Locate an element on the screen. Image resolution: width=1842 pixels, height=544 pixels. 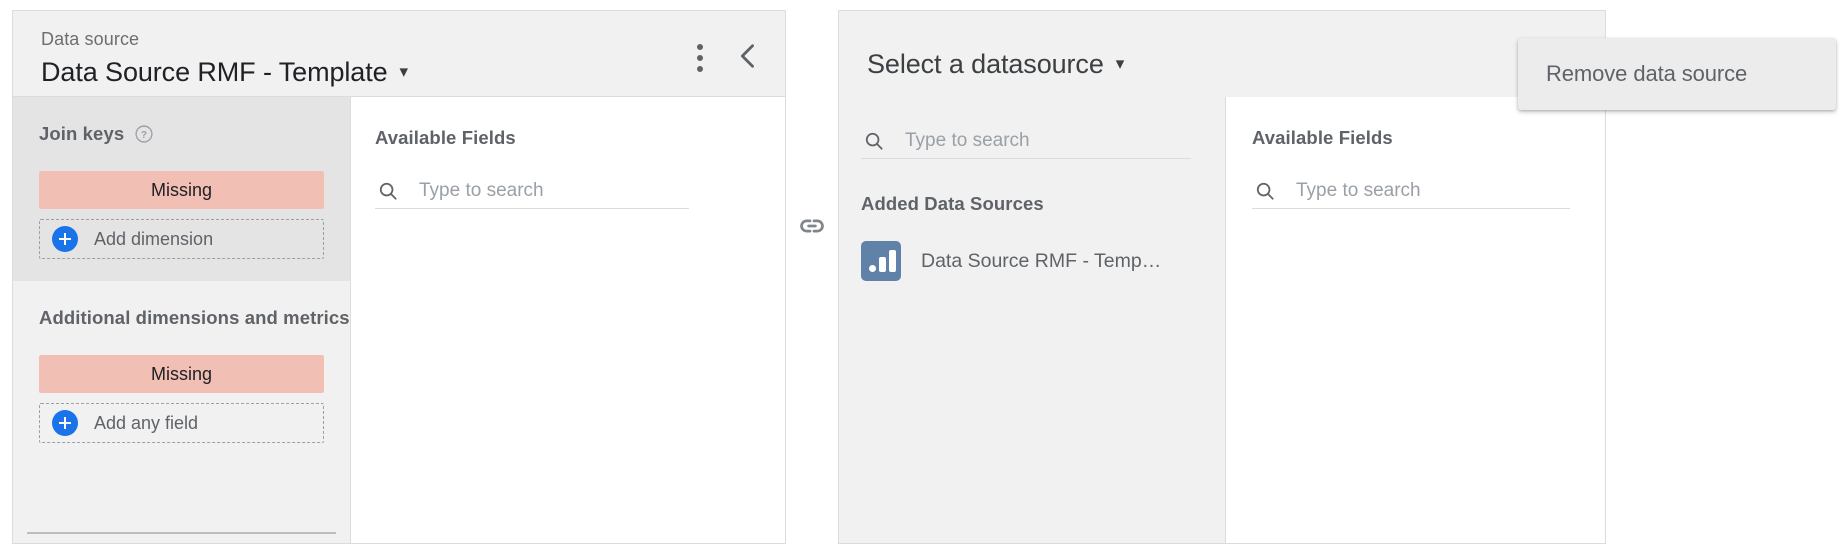
add-dimension-label: Add dimension is located at coordinates (154, 238).